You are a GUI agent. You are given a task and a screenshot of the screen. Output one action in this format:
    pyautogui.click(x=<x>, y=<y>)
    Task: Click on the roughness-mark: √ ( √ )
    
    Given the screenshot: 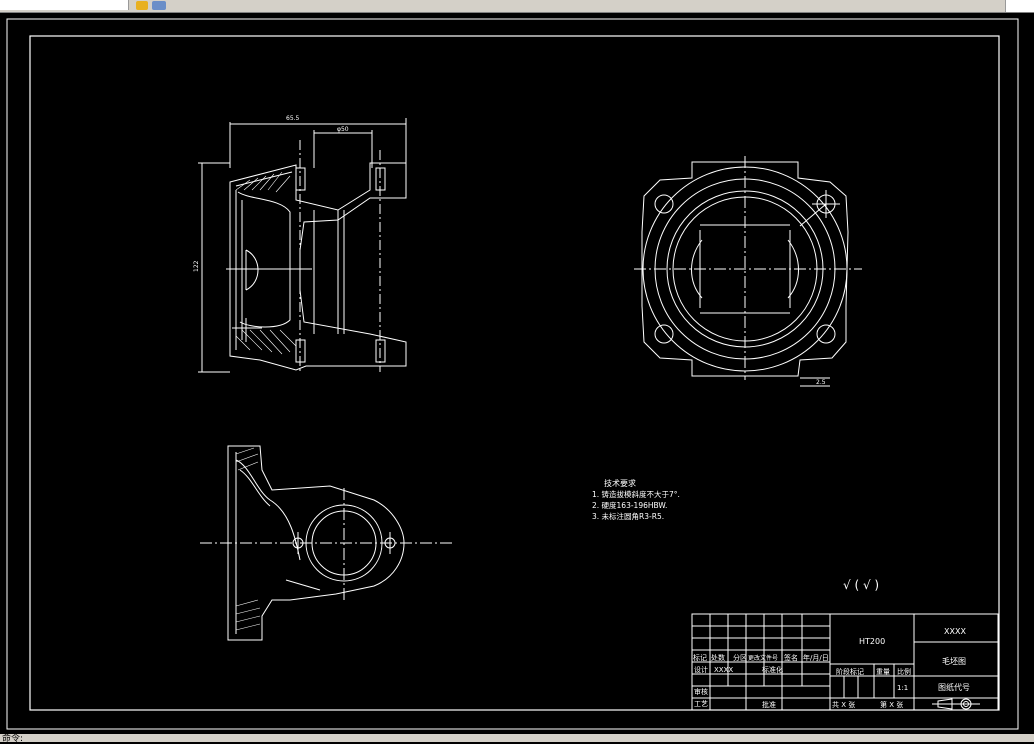 What is the action you would take?
    pyautogui.click(x=861, y=585)
    